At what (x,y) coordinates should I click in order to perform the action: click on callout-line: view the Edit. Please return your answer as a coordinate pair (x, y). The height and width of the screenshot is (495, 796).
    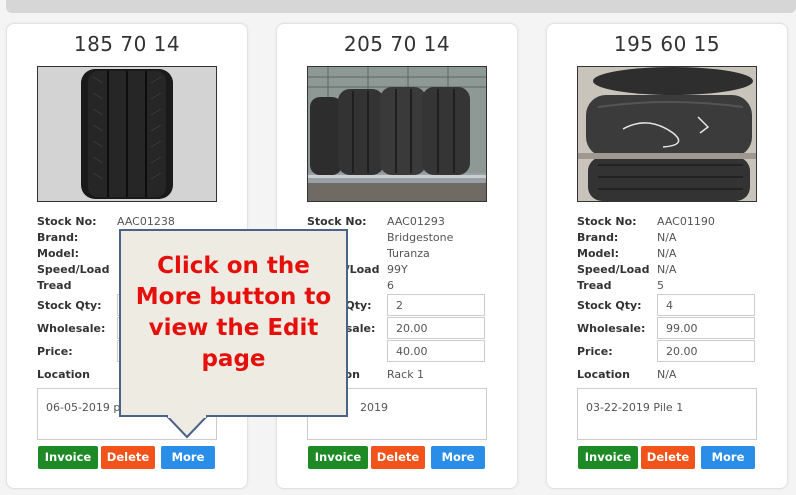
    Looking at the image, I should click on (233, 328).